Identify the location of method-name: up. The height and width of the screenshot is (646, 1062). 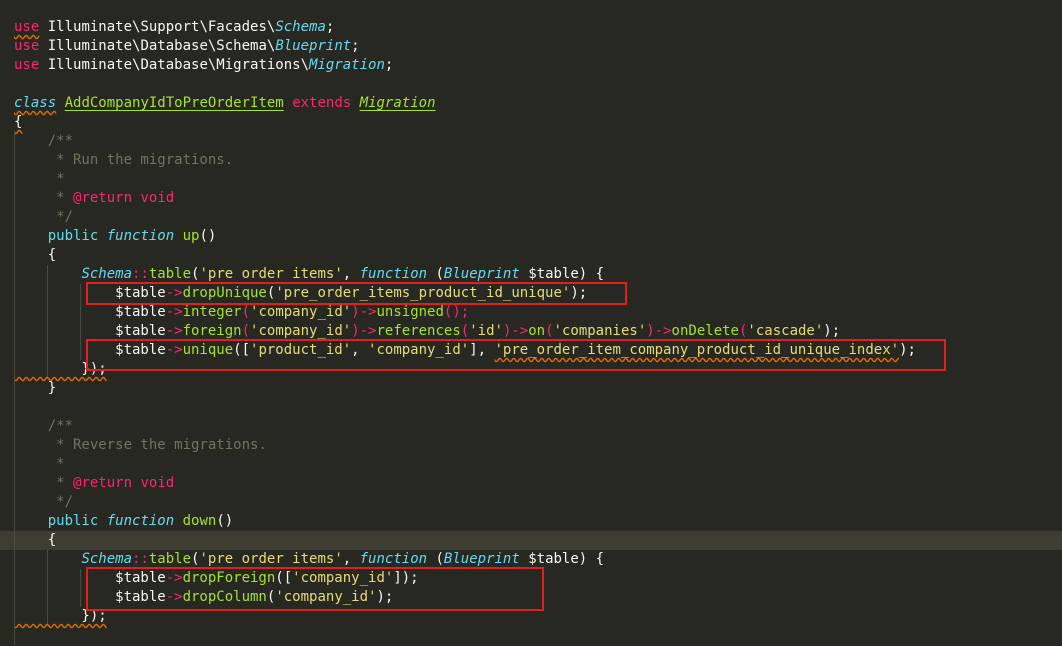
(191, 236).